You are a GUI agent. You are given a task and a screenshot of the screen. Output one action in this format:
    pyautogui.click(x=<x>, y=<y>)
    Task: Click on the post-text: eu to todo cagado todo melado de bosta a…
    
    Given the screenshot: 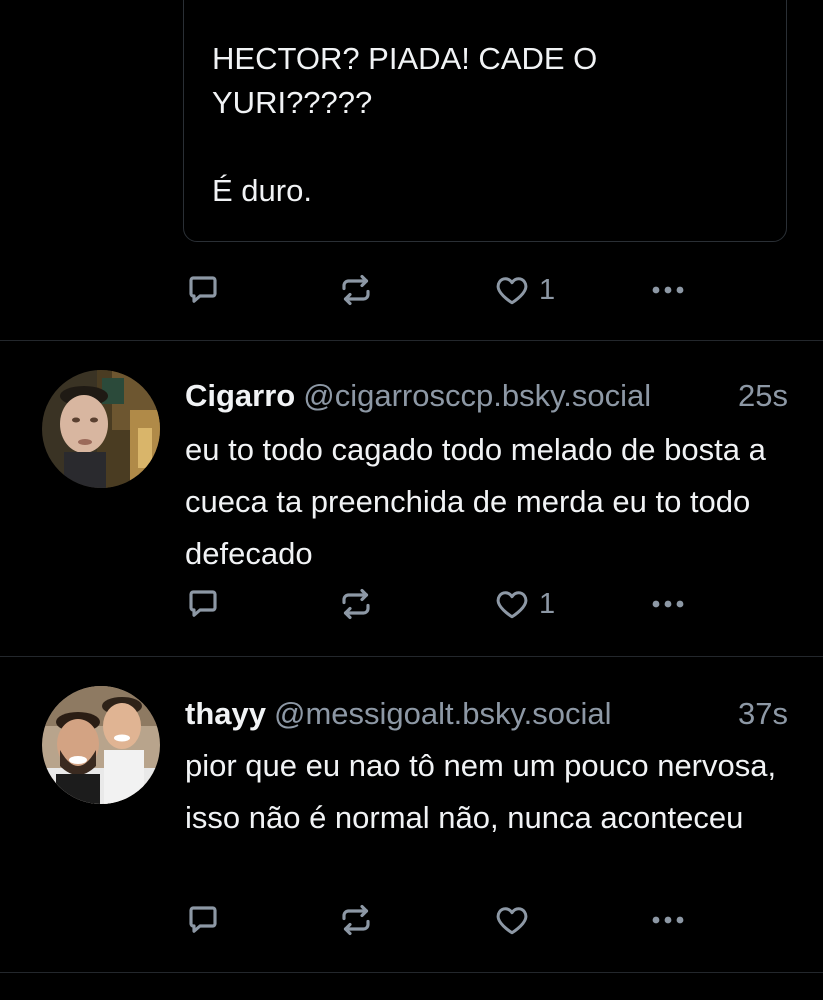 What is the action you would take?
    pyautogui.click(x=475, y=501)
    